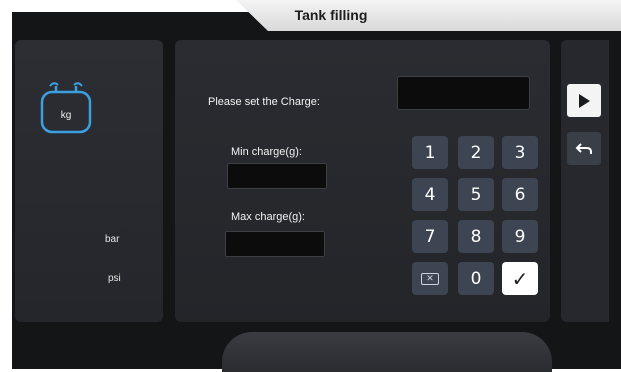  What do you see at coordinates (114, 278) in the screenshot?
I see `unit-psi-label: psi` at bounding box center [114, 278].